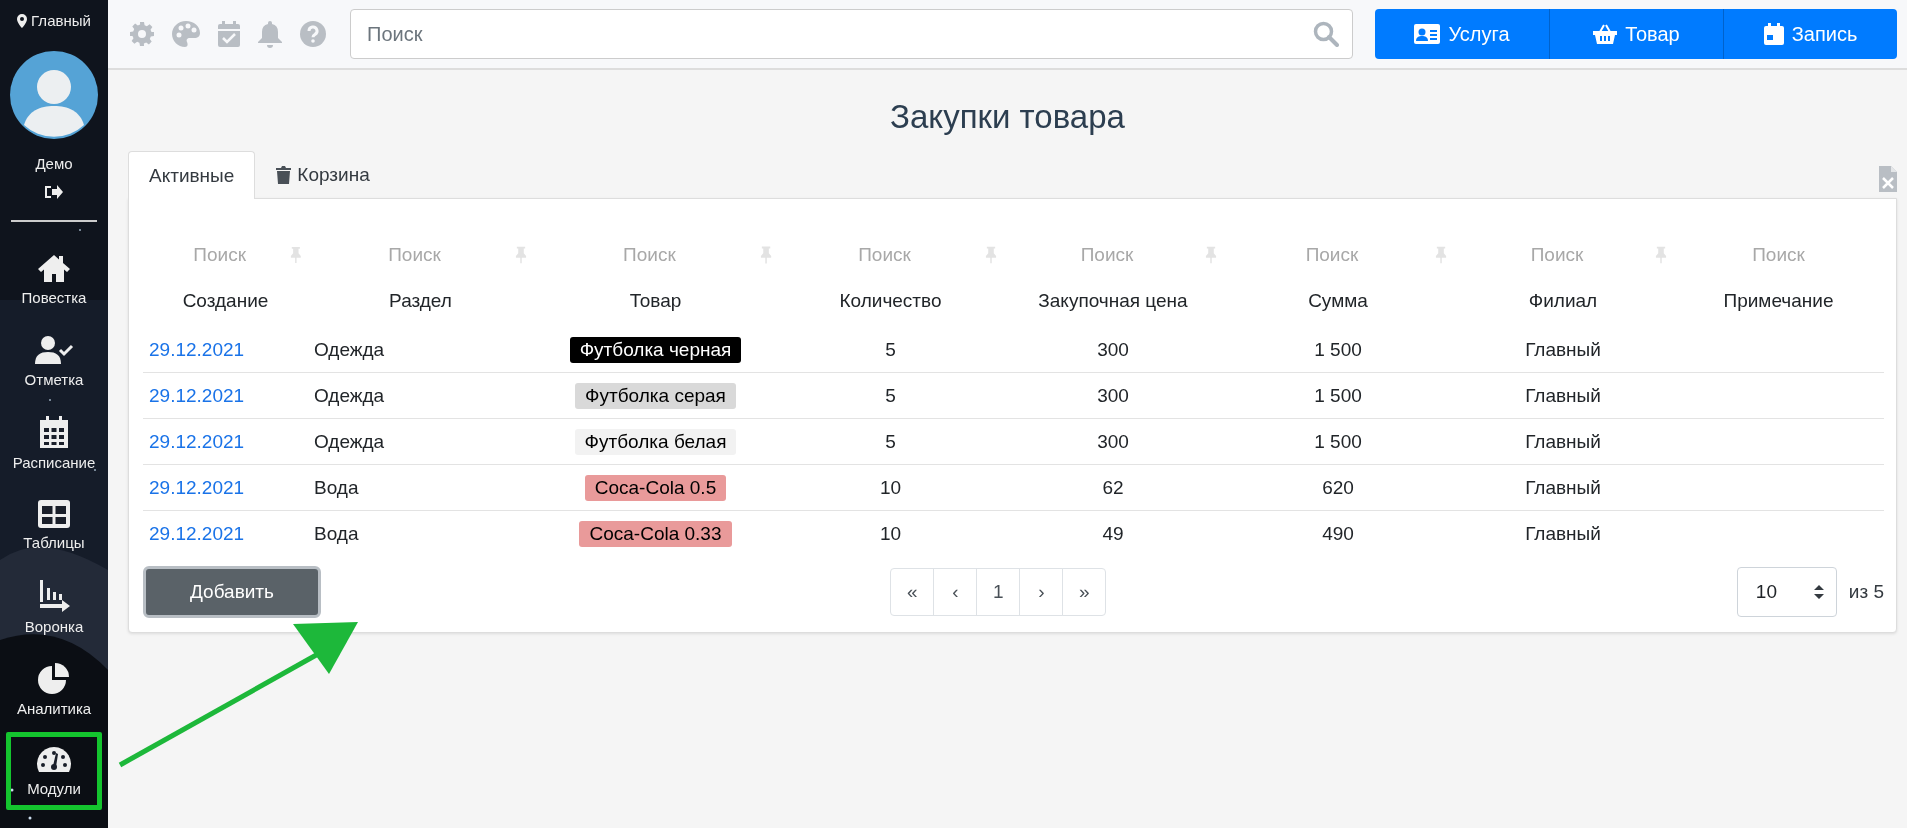  I want to click on gauge-icon, so click(54, 759).